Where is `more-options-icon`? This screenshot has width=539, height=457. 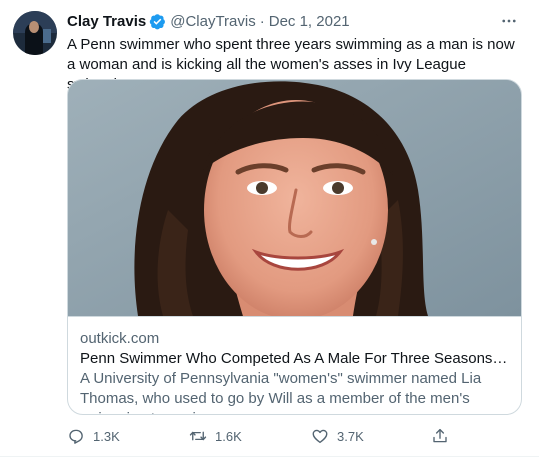
more-options-icon is located at coordinates (509, 21).